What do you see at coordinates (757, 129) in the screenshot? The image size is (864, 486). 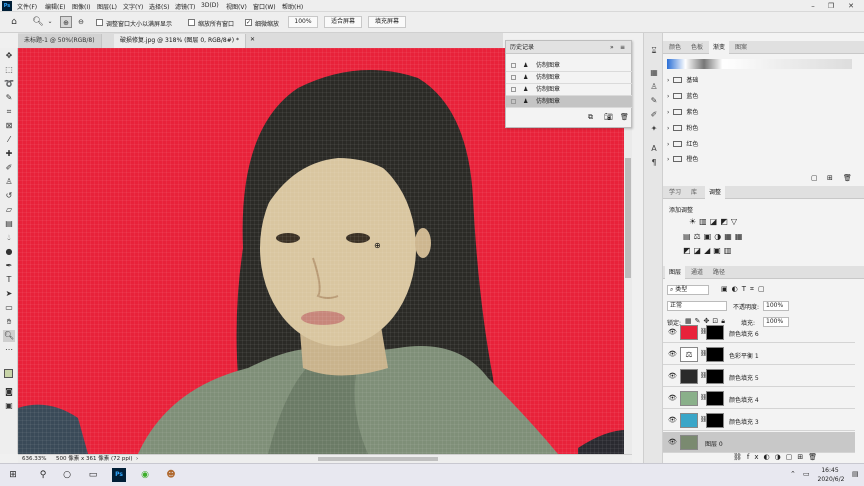 I see `gradient-group-pink: › 粉色` at bounding box center [757, 129].